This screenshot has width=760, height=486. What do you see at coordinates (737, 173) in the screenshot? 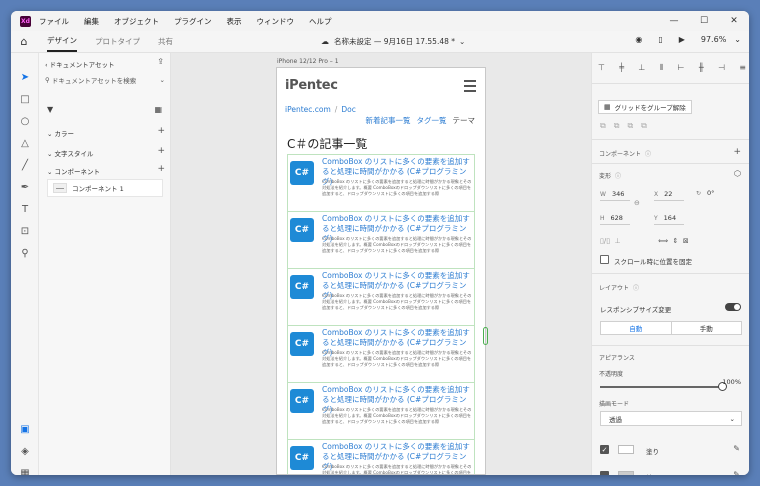
I see `3d-transform-icon: ⬡` at bounding box center [737, 173].